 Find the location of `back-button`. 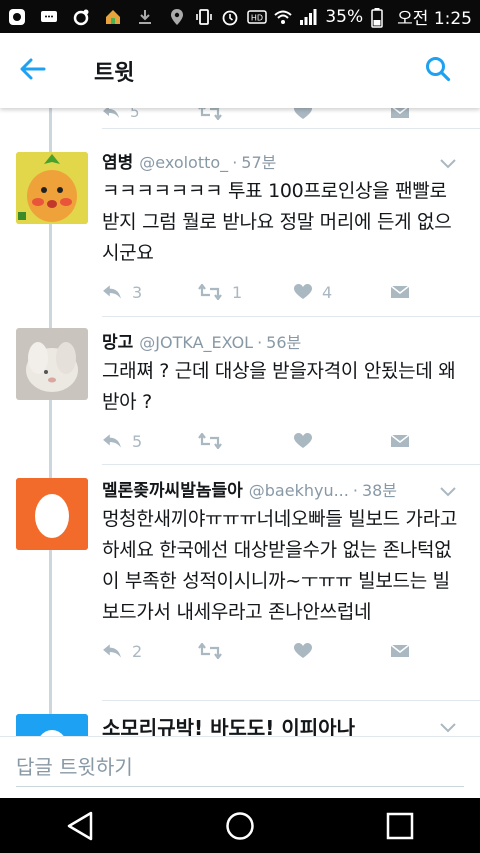

back-button is located at coordinates (45, 71).